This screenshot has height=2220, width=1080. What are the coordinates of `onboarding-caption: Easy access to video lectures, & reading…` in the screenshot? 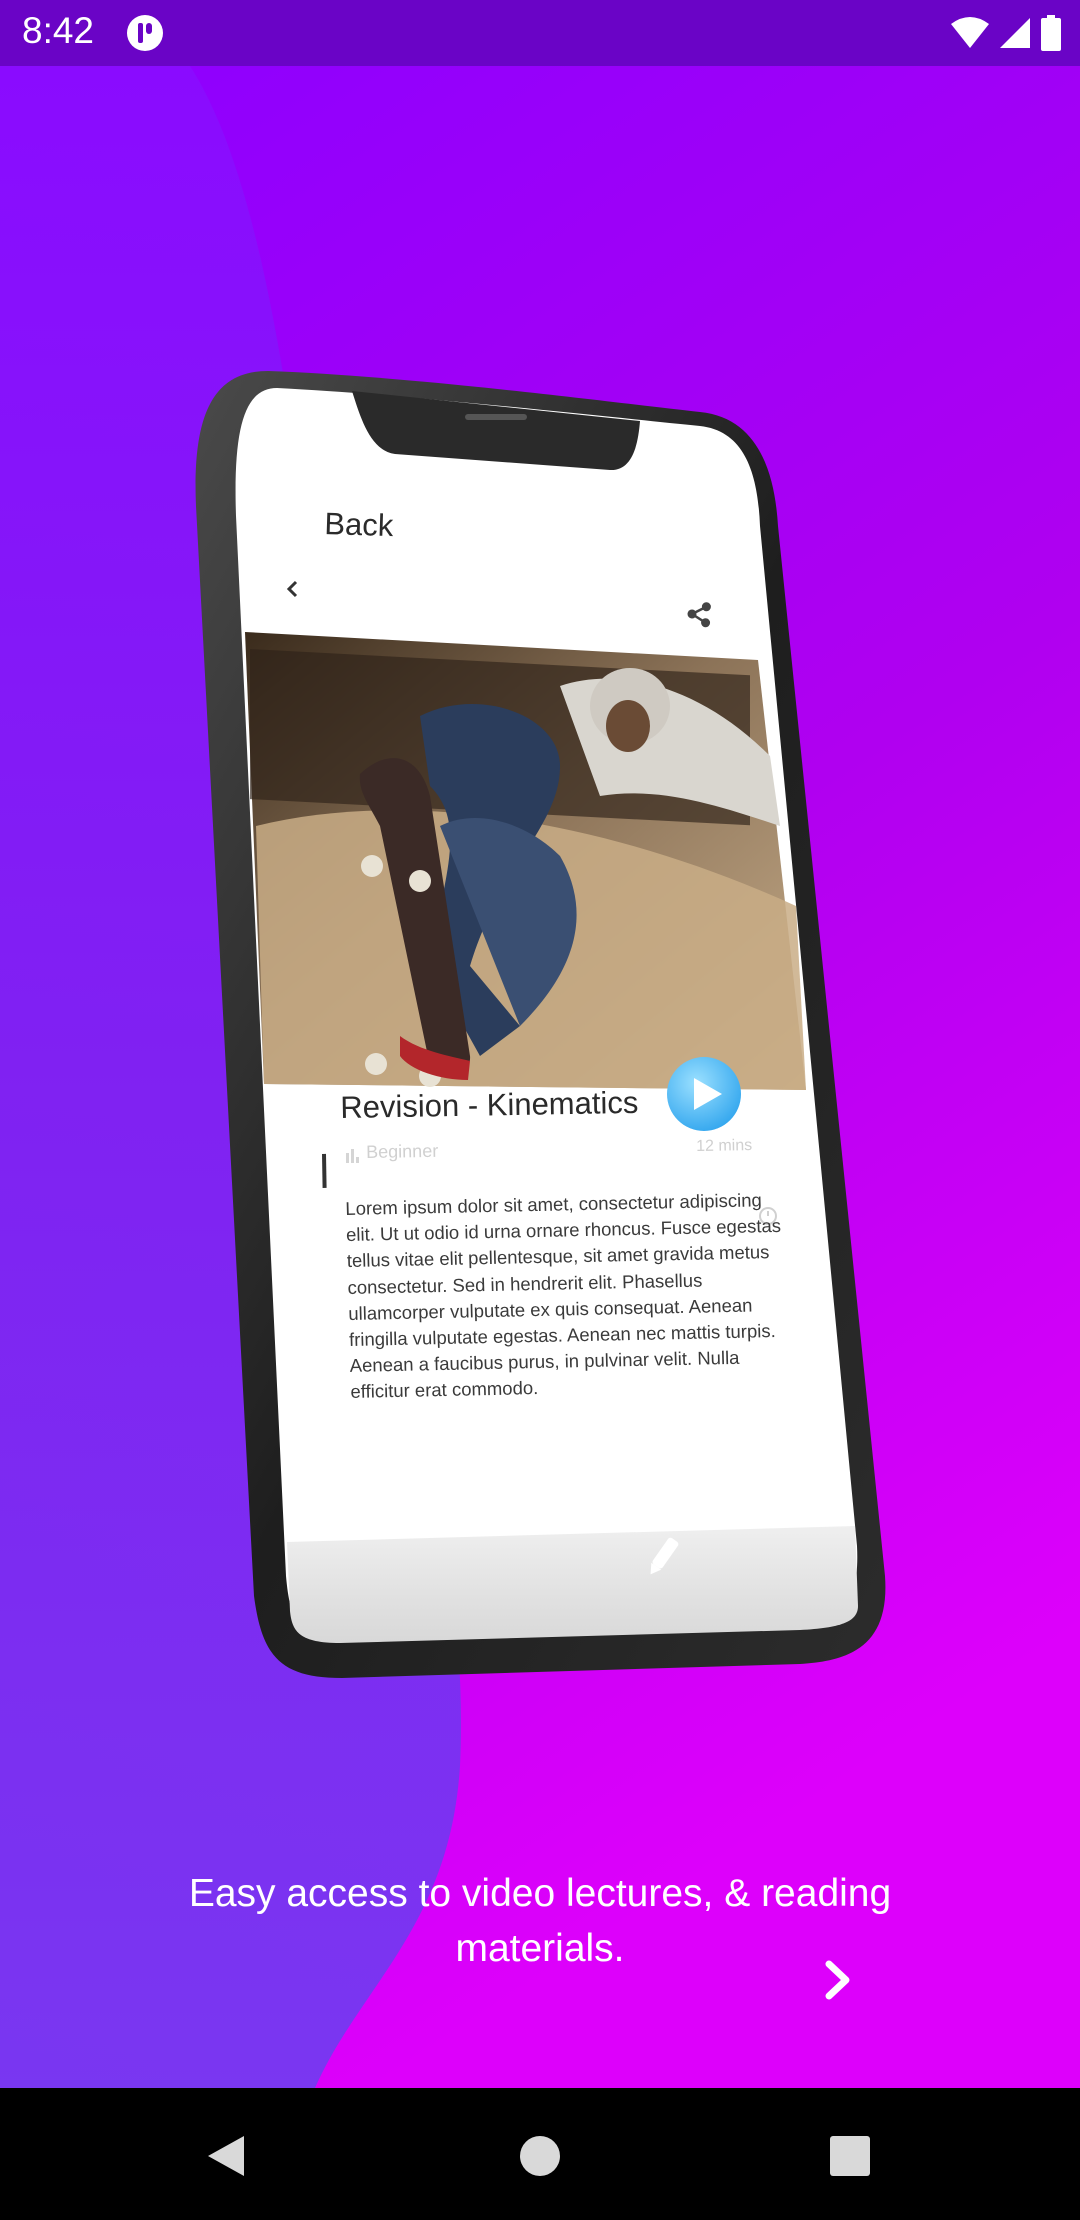 It's located at (540, 1921).